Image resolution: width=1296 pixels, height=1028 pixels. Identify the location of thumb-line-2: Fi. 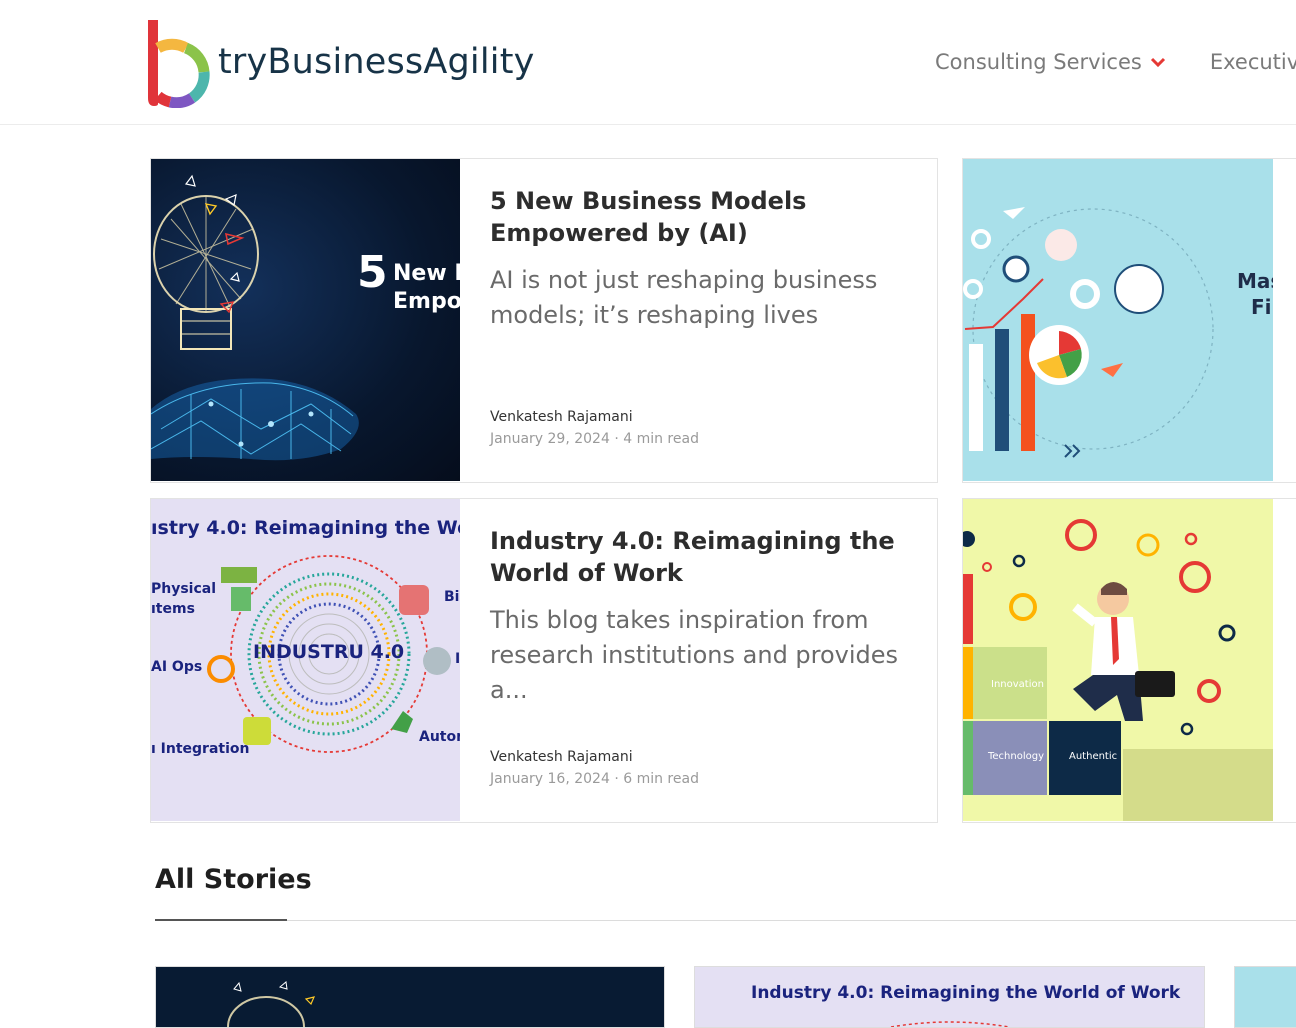
(1261, 307).